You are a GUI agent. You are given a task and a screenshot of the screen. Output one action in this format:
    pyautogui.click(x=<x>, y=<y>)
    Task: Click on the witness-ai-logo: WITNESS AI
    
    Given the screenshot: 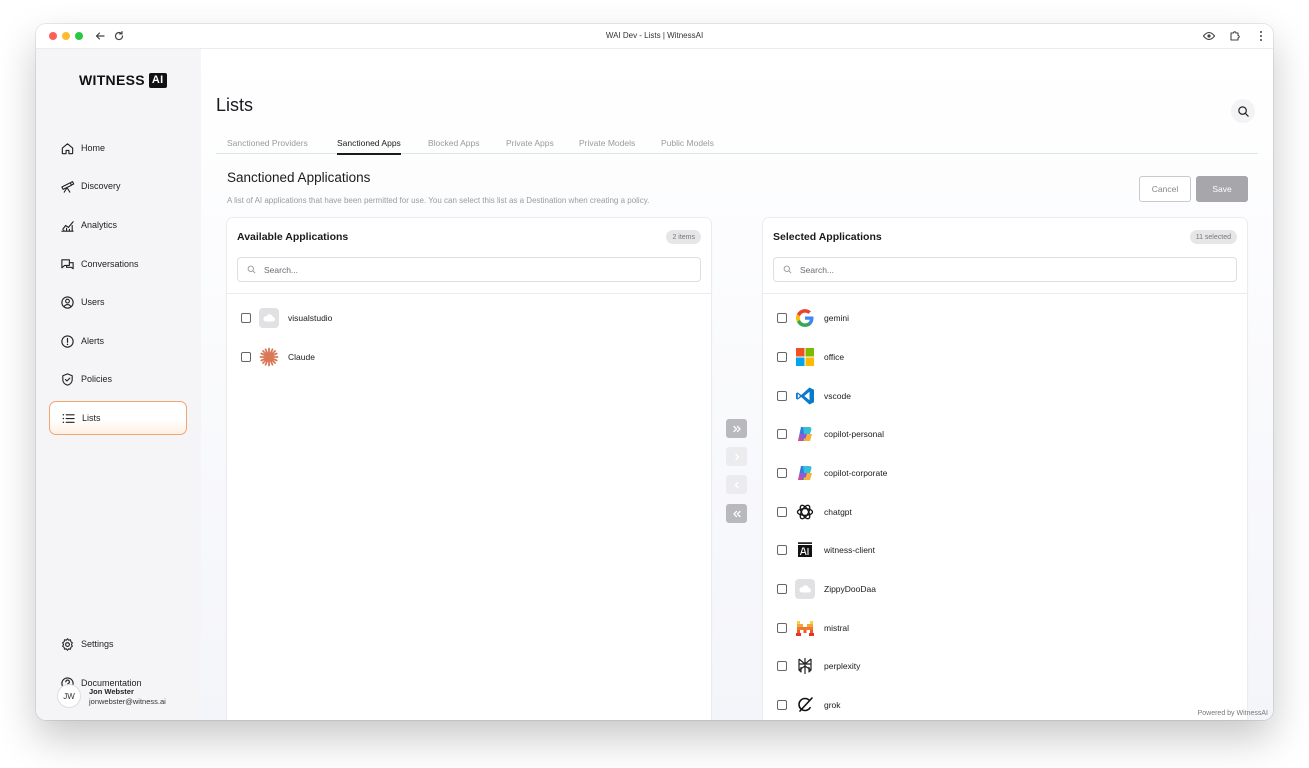 What is the action you would take?
    pyautogui.click(x=123, y=80)
    